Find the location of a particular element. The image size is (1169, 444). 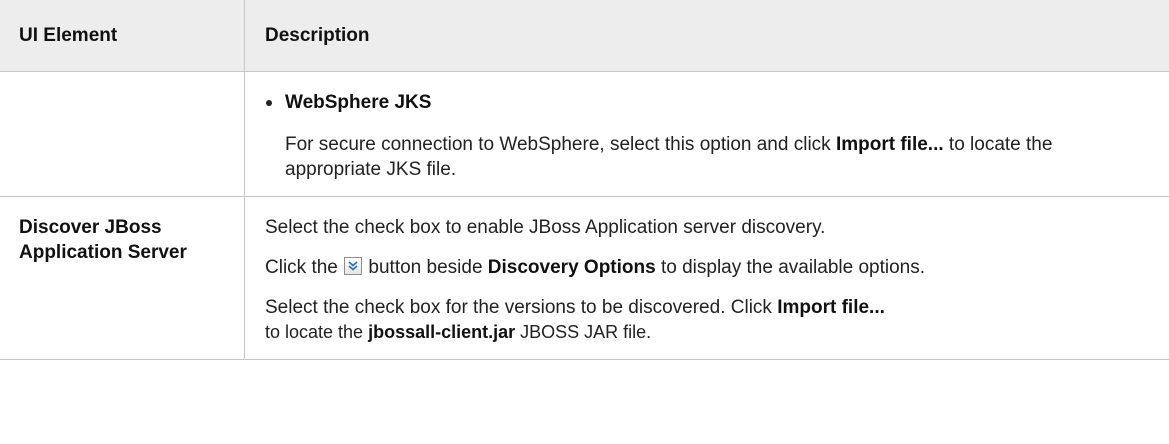

bullet-label: WebSphere JKS is located at coordinates (358, 102).